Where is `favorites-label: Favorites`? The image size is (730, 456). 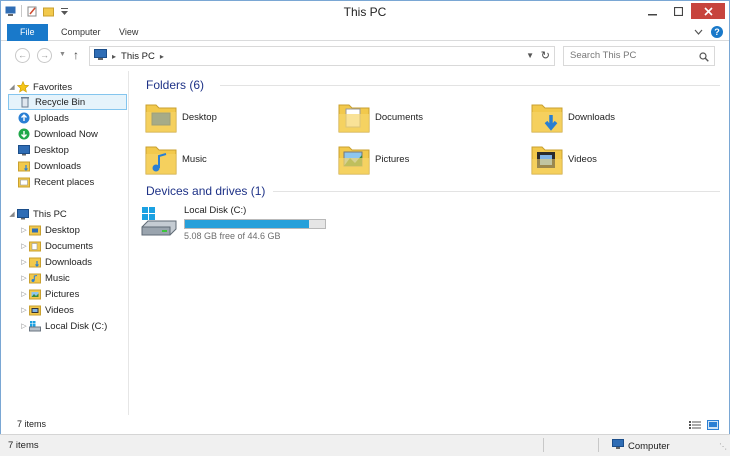 favorites-label: Favorites is located at coordinates (53, 87).